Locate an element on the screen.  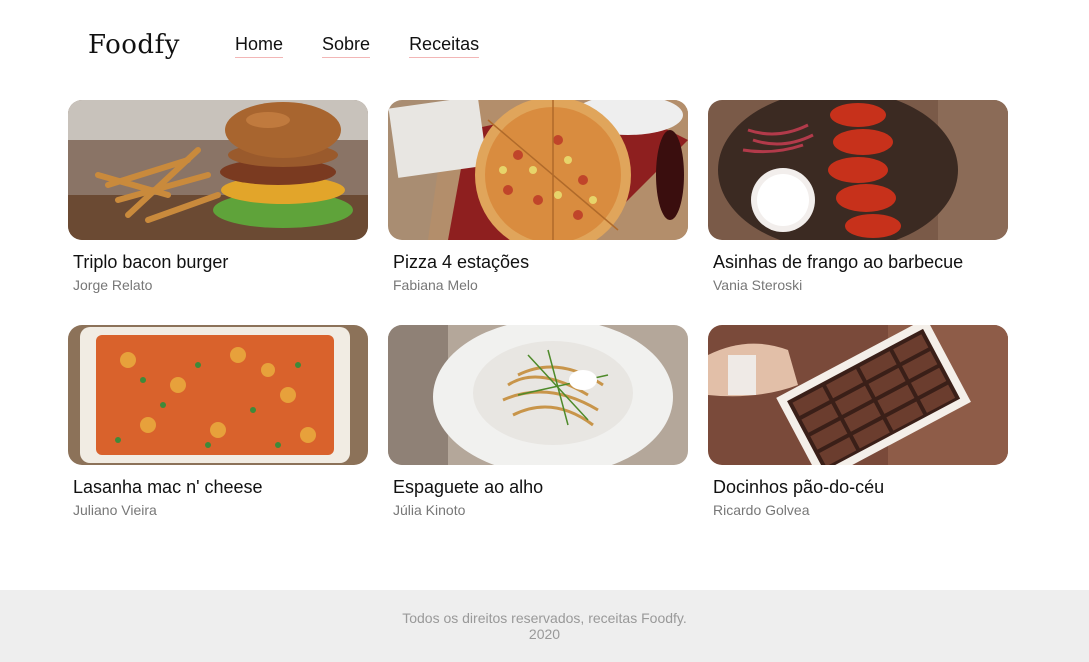
chicken-wings-photo-image is located at coordinates (858, 170).